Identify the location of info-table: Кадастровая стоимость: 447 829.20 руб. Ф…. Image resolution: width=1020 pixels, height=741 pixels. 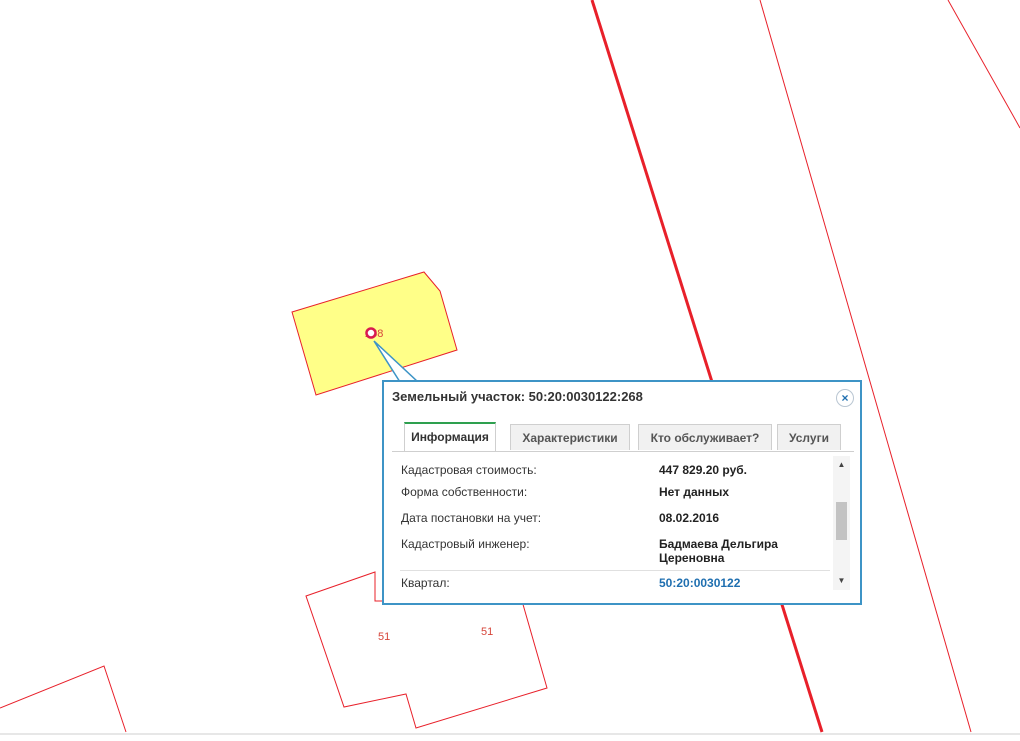
(616, 524).